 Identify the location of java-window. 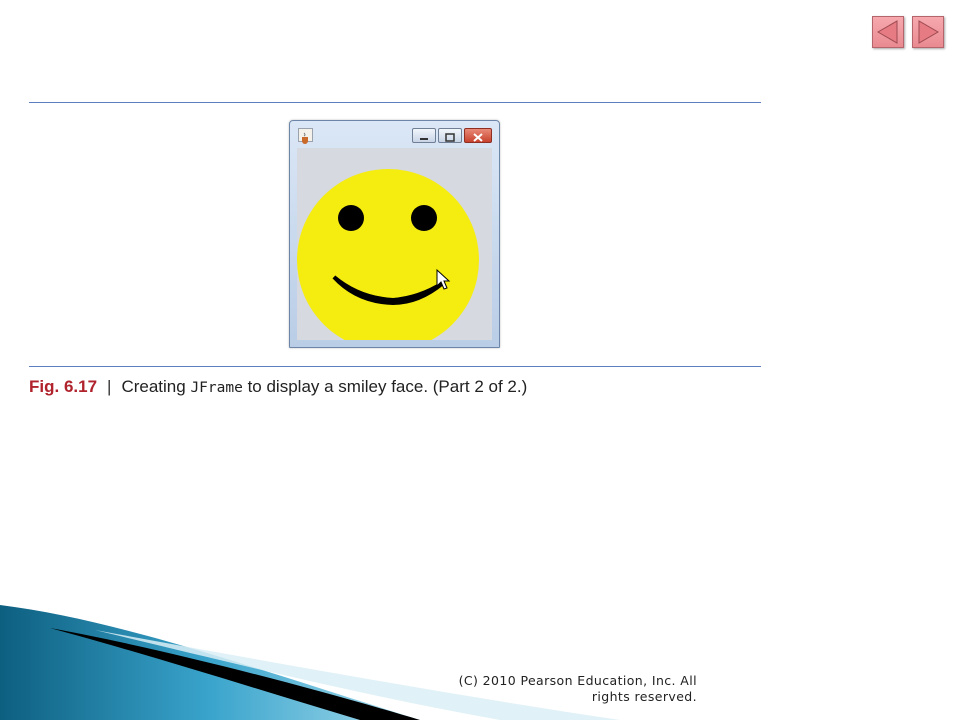
(394, 234).